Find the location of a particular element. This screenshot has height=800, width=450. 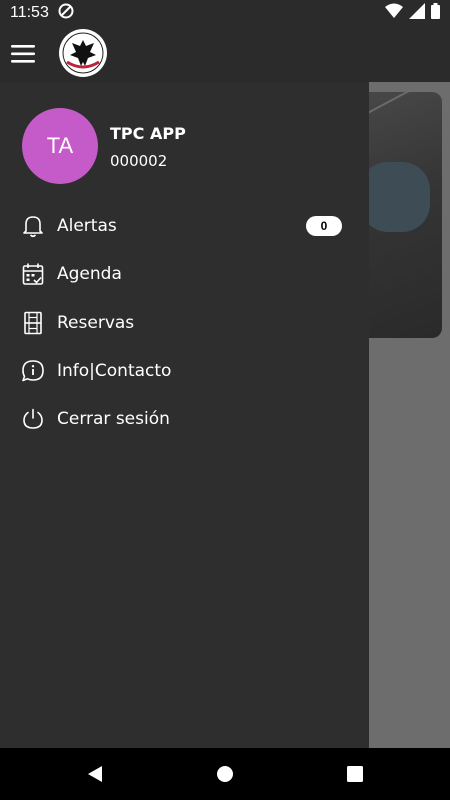

avatar-initials: TA is located at coordinates (60, 145).